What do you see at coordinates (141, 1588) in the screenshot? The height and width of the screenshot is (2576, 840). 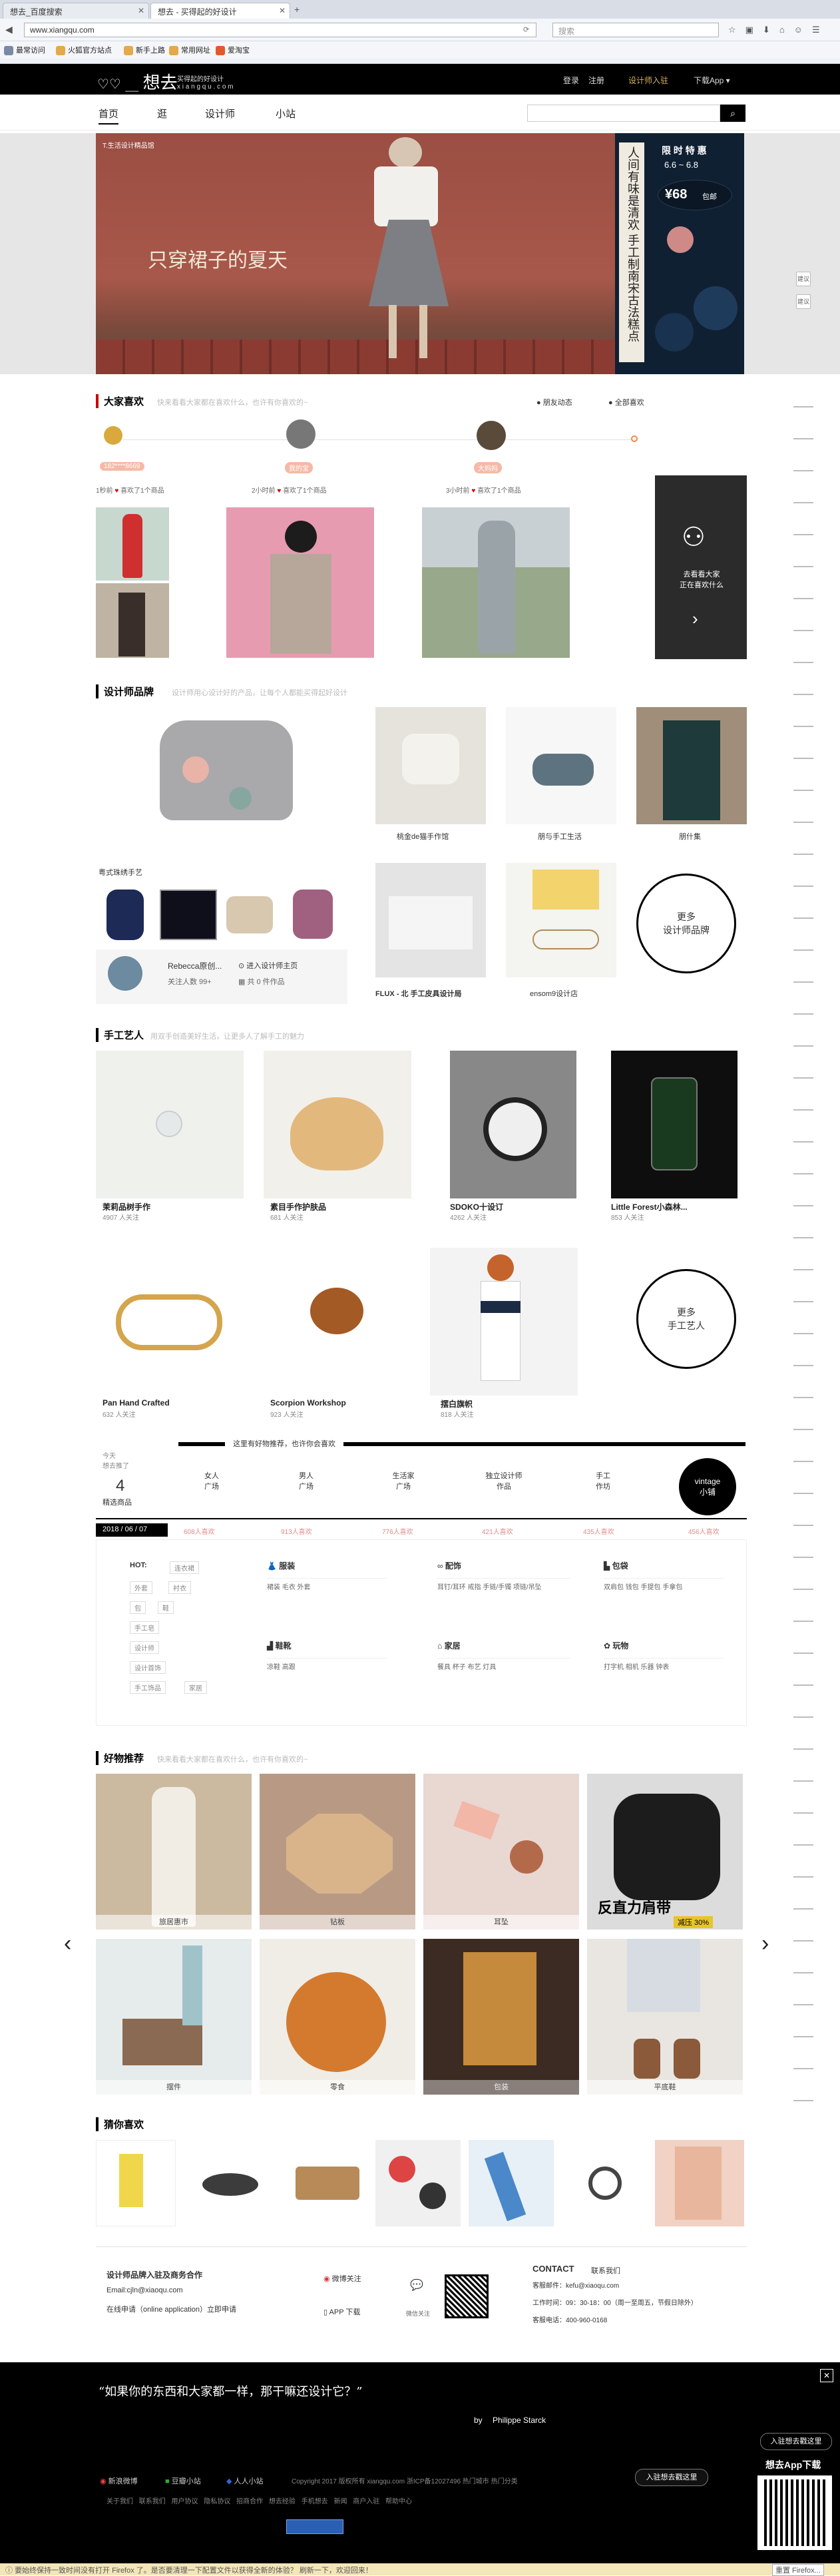 I see `hot-tag: 外套` at bounding box center [141, 1588].